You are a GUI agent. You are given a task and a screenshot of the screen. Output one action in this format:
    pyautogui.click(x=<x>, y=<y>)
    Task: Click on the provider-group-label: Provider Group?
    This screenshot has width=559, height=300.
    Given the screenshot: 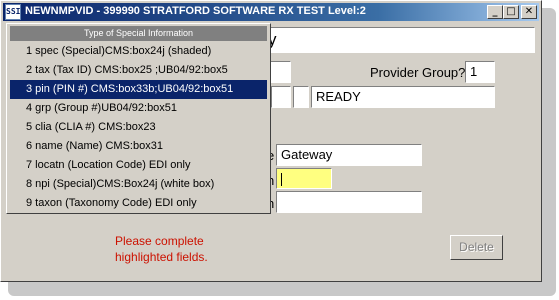 What is the action you would take?
    pyautogui.click(x=418, y=72)
    